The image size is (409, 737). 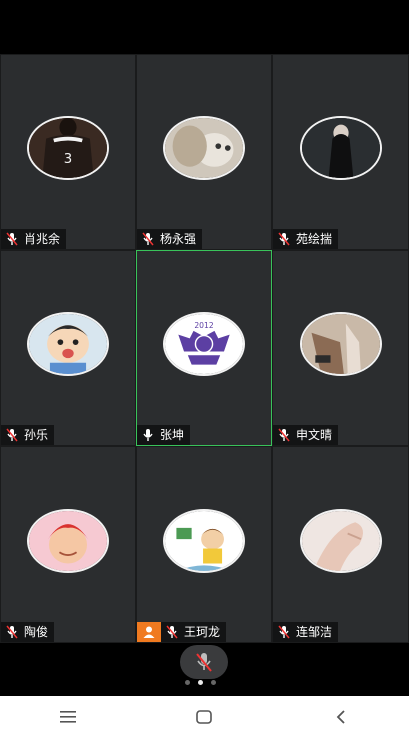 I want to click on participant-tile: 陶俊, so click(x=68, y=544).